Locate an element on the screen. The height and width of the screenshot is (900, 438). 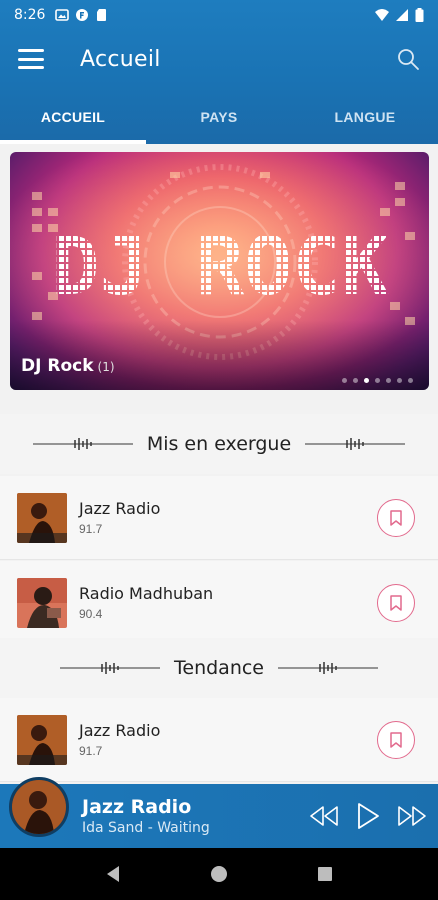
signal-icon is located at coordinates (402, 15).